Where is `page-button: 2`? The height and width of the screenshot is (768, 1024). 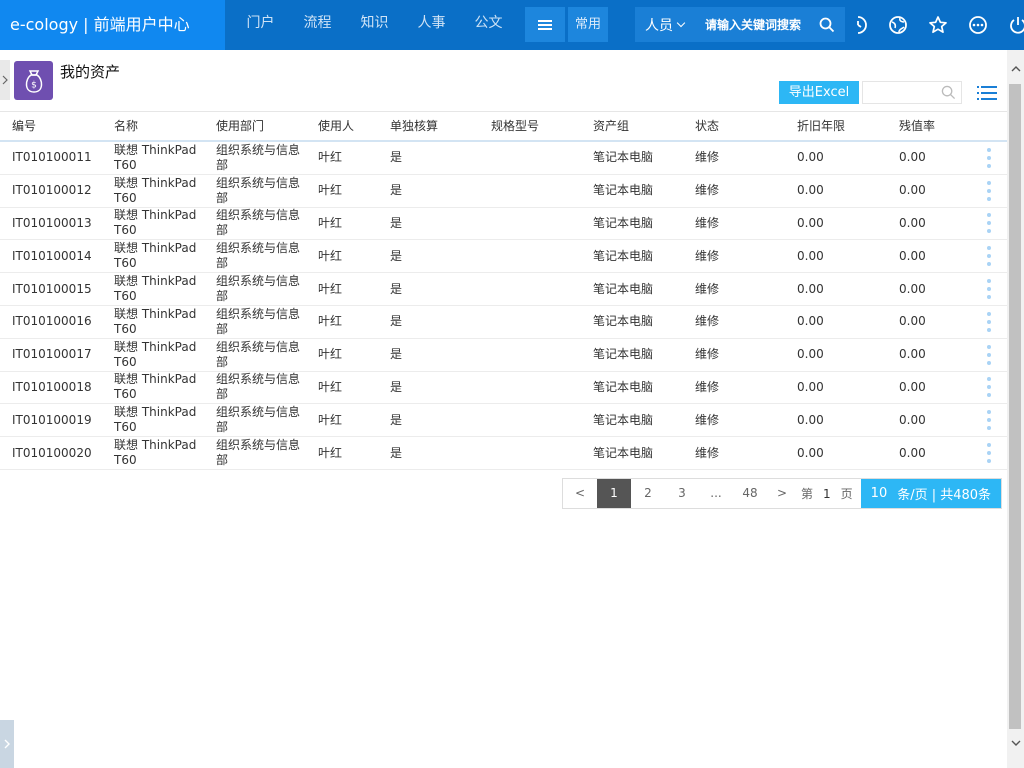 page-button: 2 is located at coordinates (648, 493).